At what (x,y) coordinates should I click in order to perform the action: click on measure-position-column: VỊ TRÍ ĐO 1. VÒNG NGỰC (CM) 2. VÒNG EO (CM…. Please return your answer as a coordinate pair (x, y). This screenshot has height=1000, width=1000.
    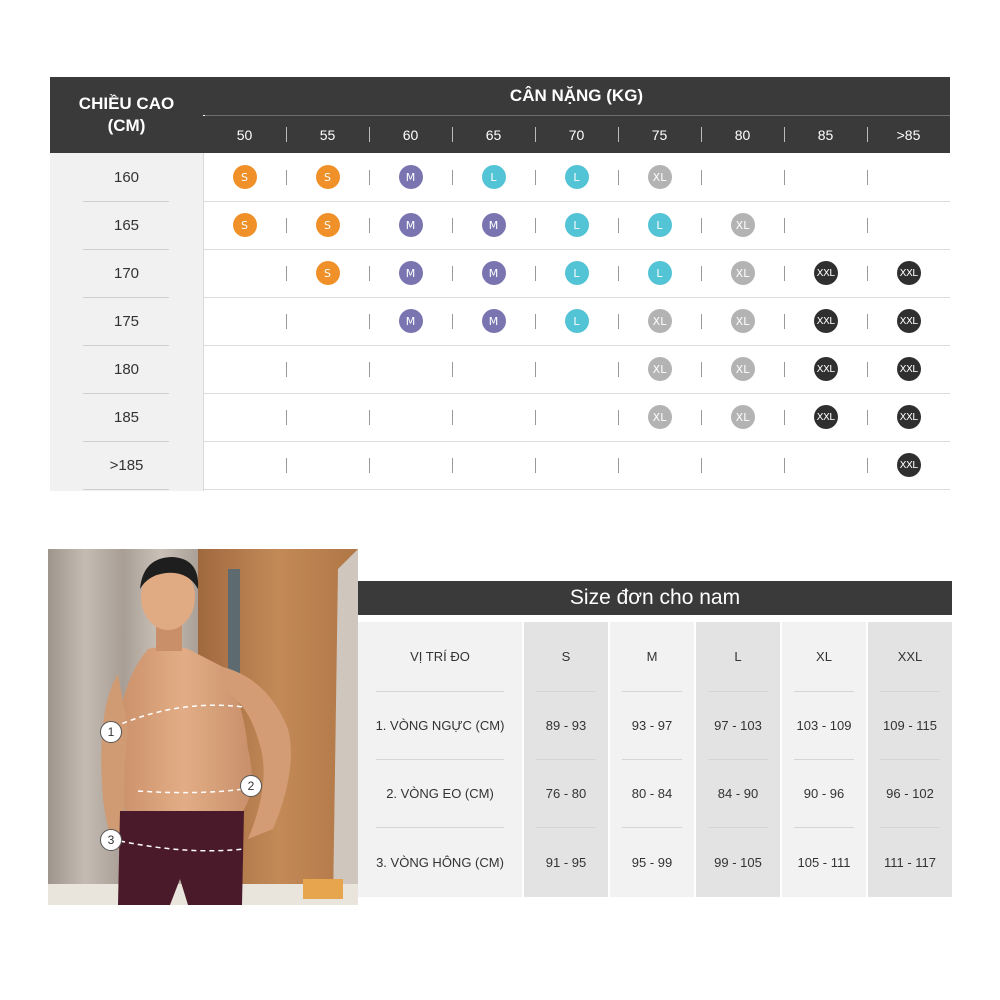
    Looking at the image, I should click on (440, 759).